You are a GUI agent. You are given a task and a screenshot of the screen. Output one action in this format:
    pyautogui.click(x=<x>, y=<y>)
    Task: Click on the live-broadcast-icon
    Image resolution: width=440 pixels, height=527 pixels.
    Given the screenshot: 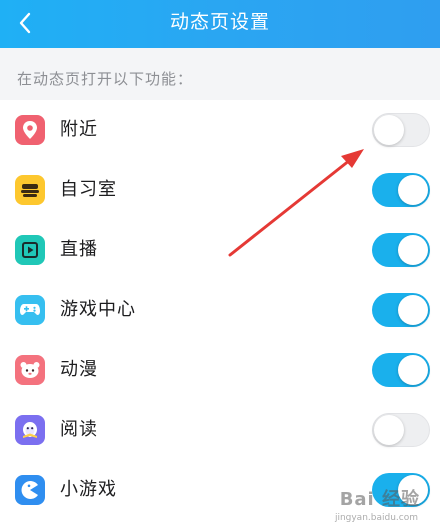 What is the action you would take?
    pyautogui.click(x=30, y=250)
    